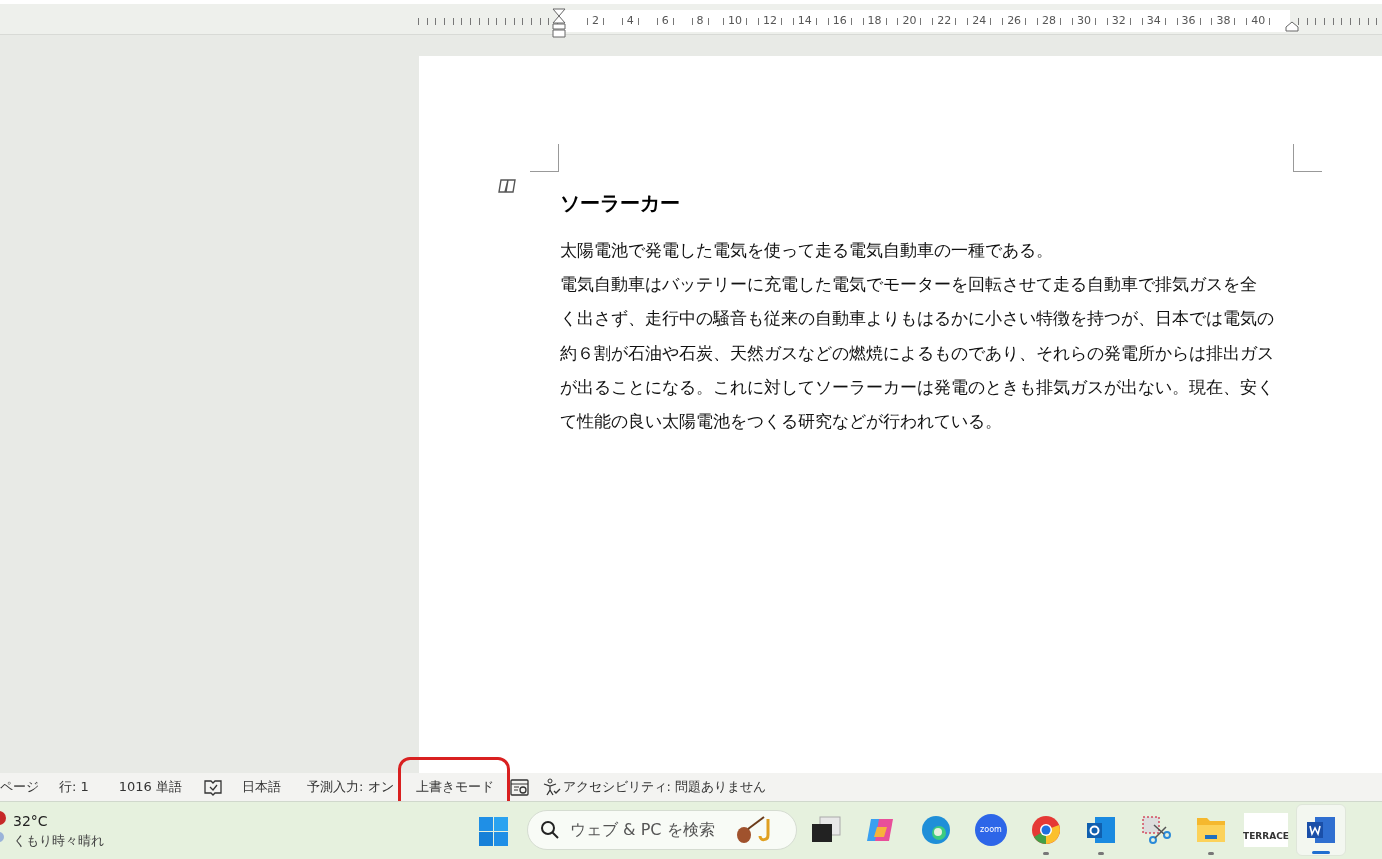 Image resolution: width=1382 pixels, height=859 pixels. What do you see at coordinates (839, 20) in the screenshot?
I see `ruler-number: 16` at bounding box center [839, 20].